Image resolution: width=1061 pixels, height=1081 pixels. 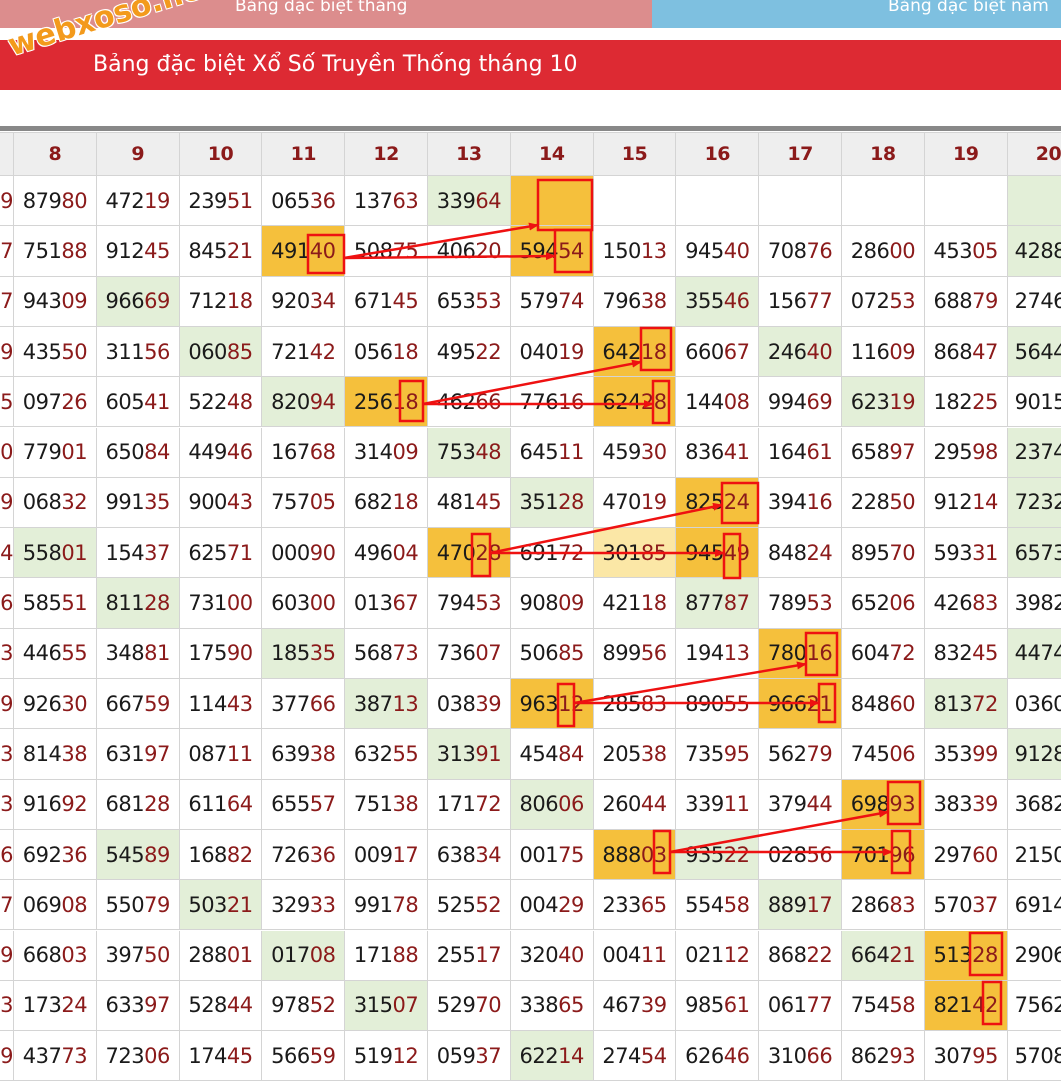 I want to click on cell-prefix: 168, so click(x=207, y=854).